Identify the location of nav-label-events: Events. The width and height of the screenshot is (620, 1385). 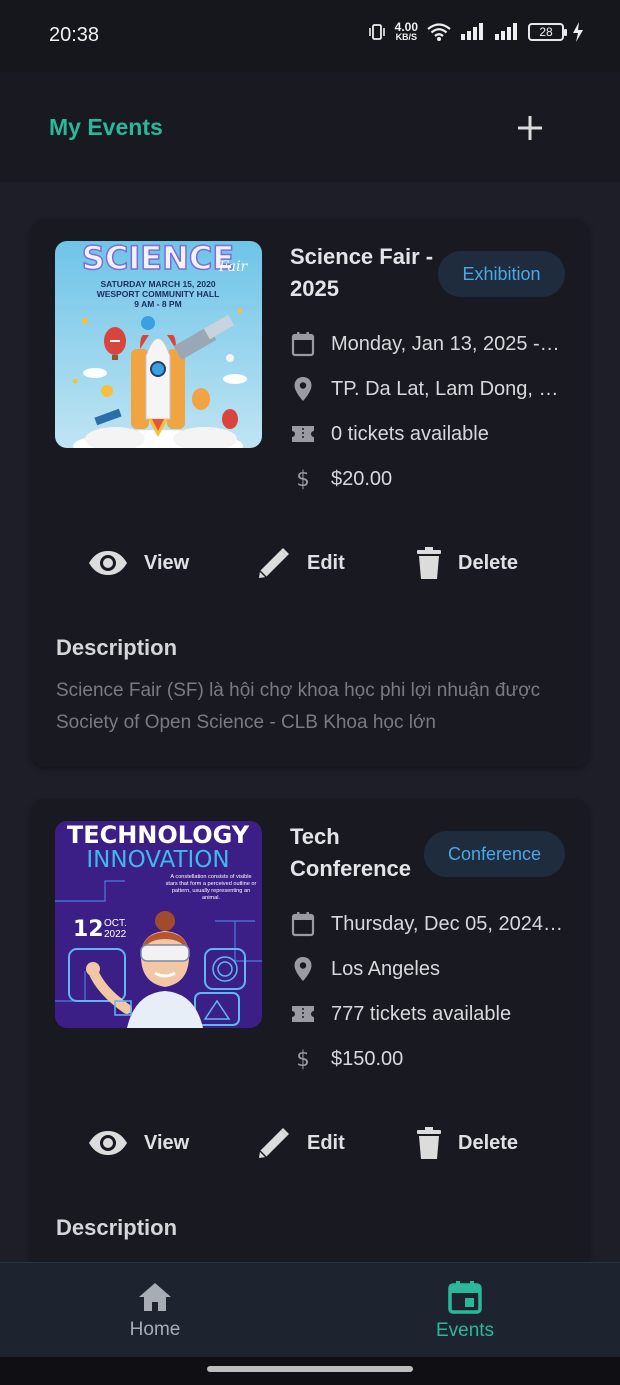
(465, 1330).